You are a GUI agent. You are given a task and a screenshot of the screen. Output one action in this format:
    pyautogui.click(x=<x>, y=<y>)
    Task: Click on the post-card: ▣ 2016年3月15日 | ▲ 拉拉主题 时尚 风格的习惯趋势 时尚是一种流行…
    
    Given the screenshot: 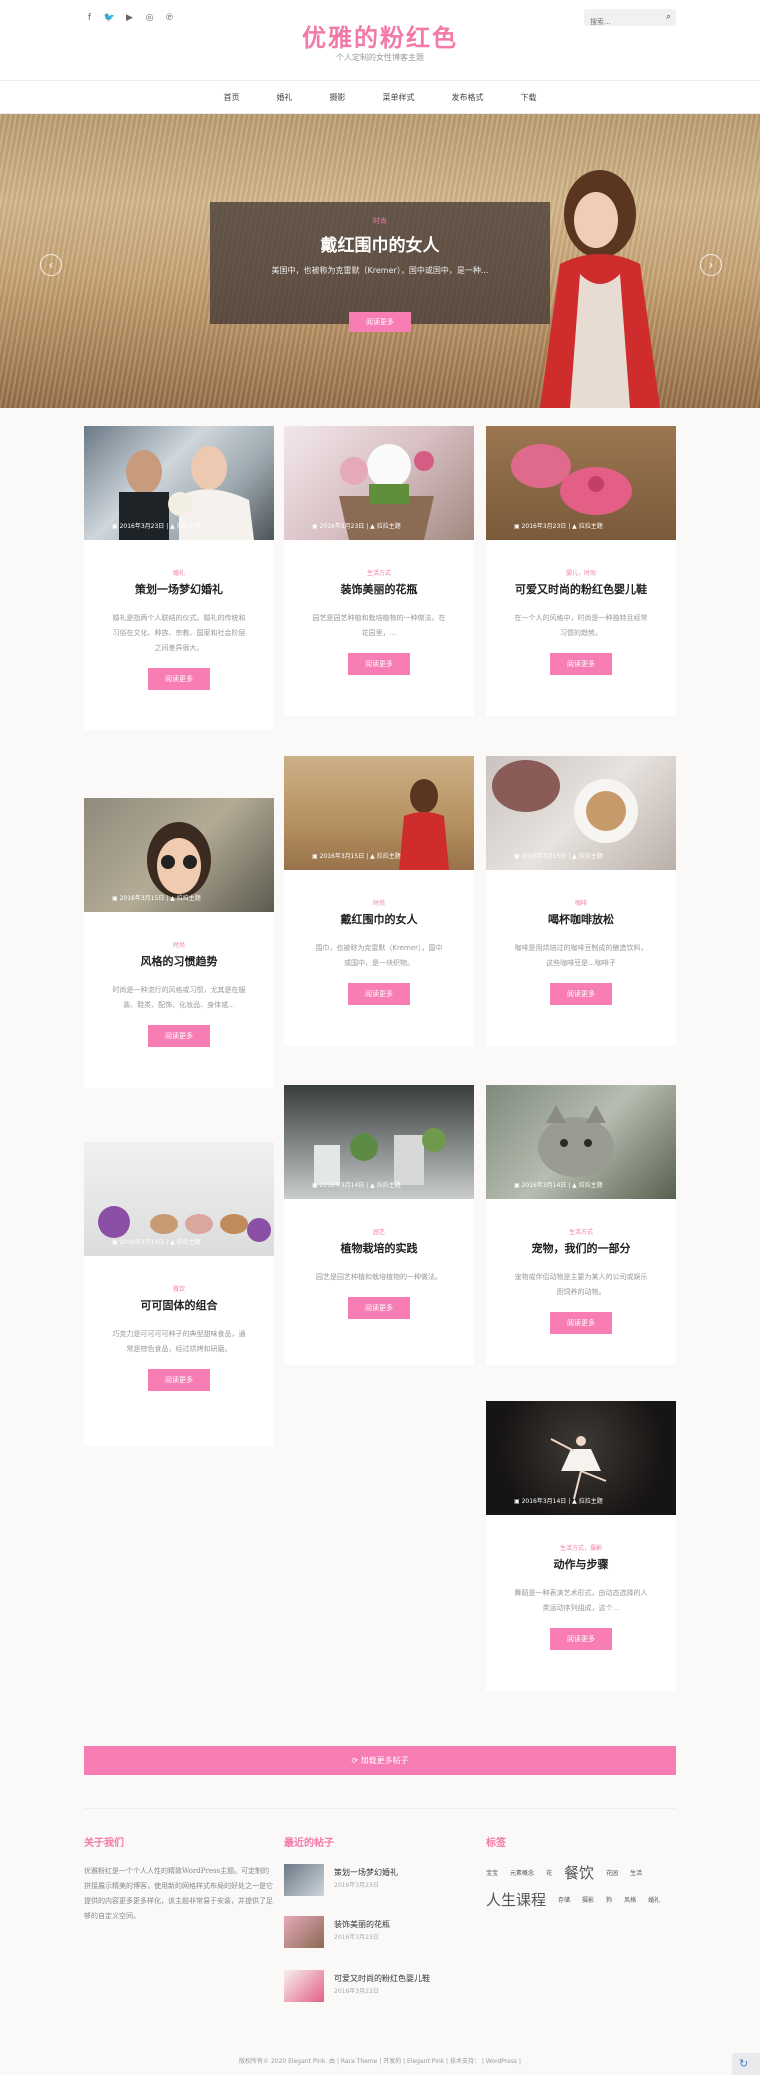 What is the action you would take?
    pyautogui.click(x=179, y=943)
    